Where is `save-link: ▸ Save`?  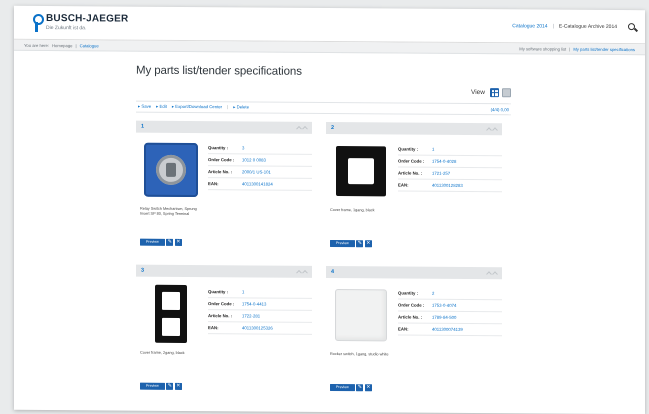 save-link: ▸ Save is located at coordinates (144, 107).